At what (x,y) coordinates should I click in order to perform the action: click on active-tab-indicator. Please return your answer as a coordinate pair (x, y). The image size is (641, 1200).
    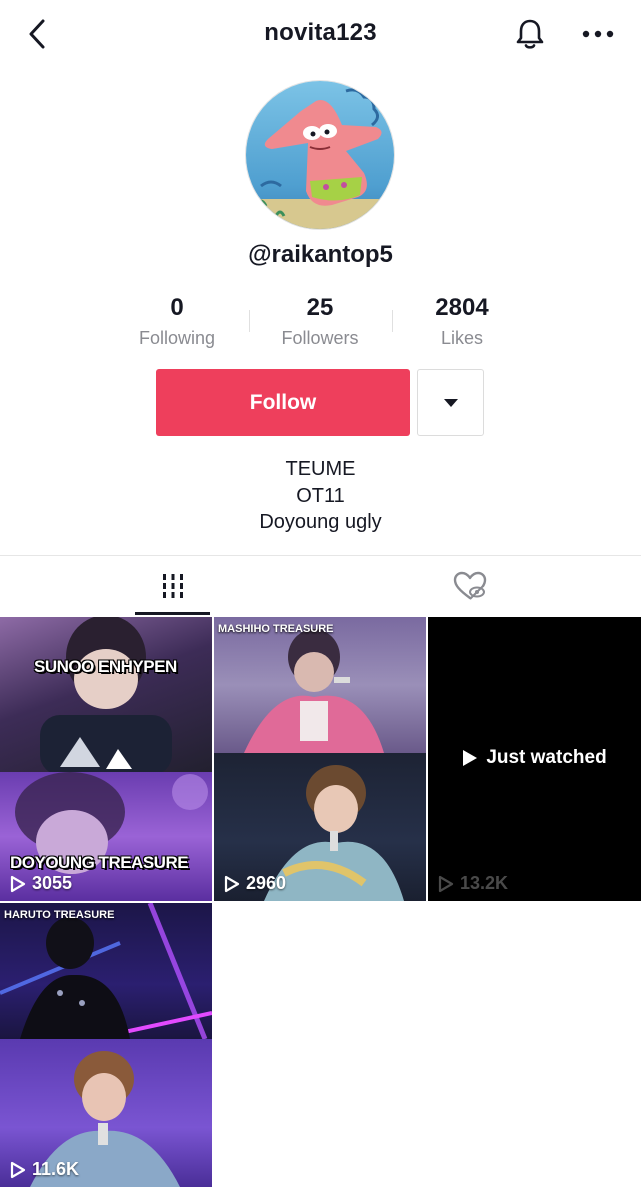
    Looking at the image, I should click on (172, 613).